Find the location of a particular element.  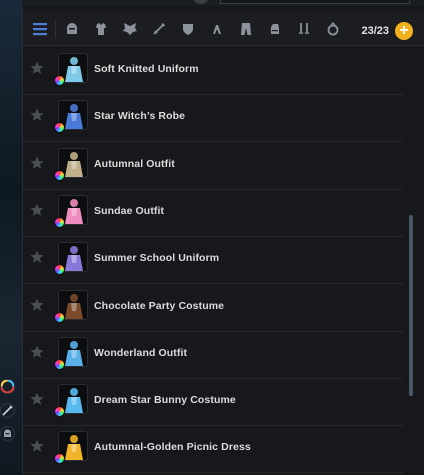

claw-icon is located at coordinates (217, 29).